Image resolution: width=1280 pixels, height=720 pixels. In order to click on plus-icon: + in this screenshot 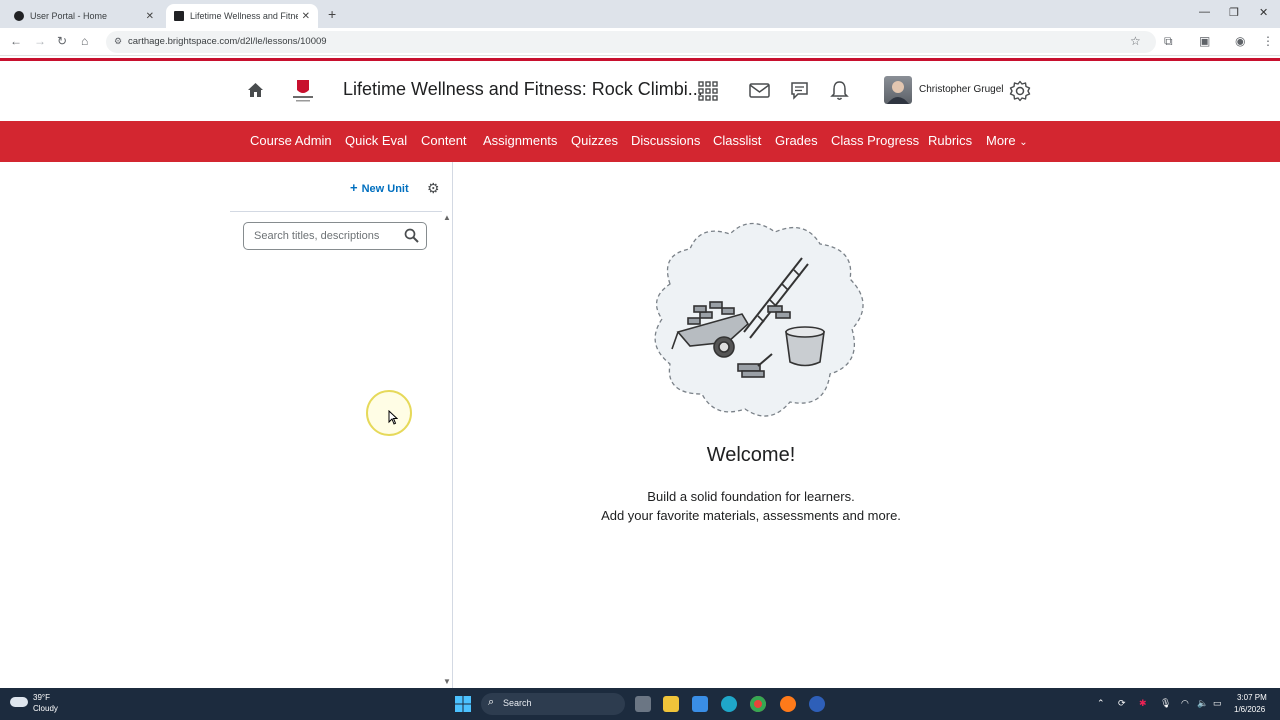, I will do `click(354, 187)`.